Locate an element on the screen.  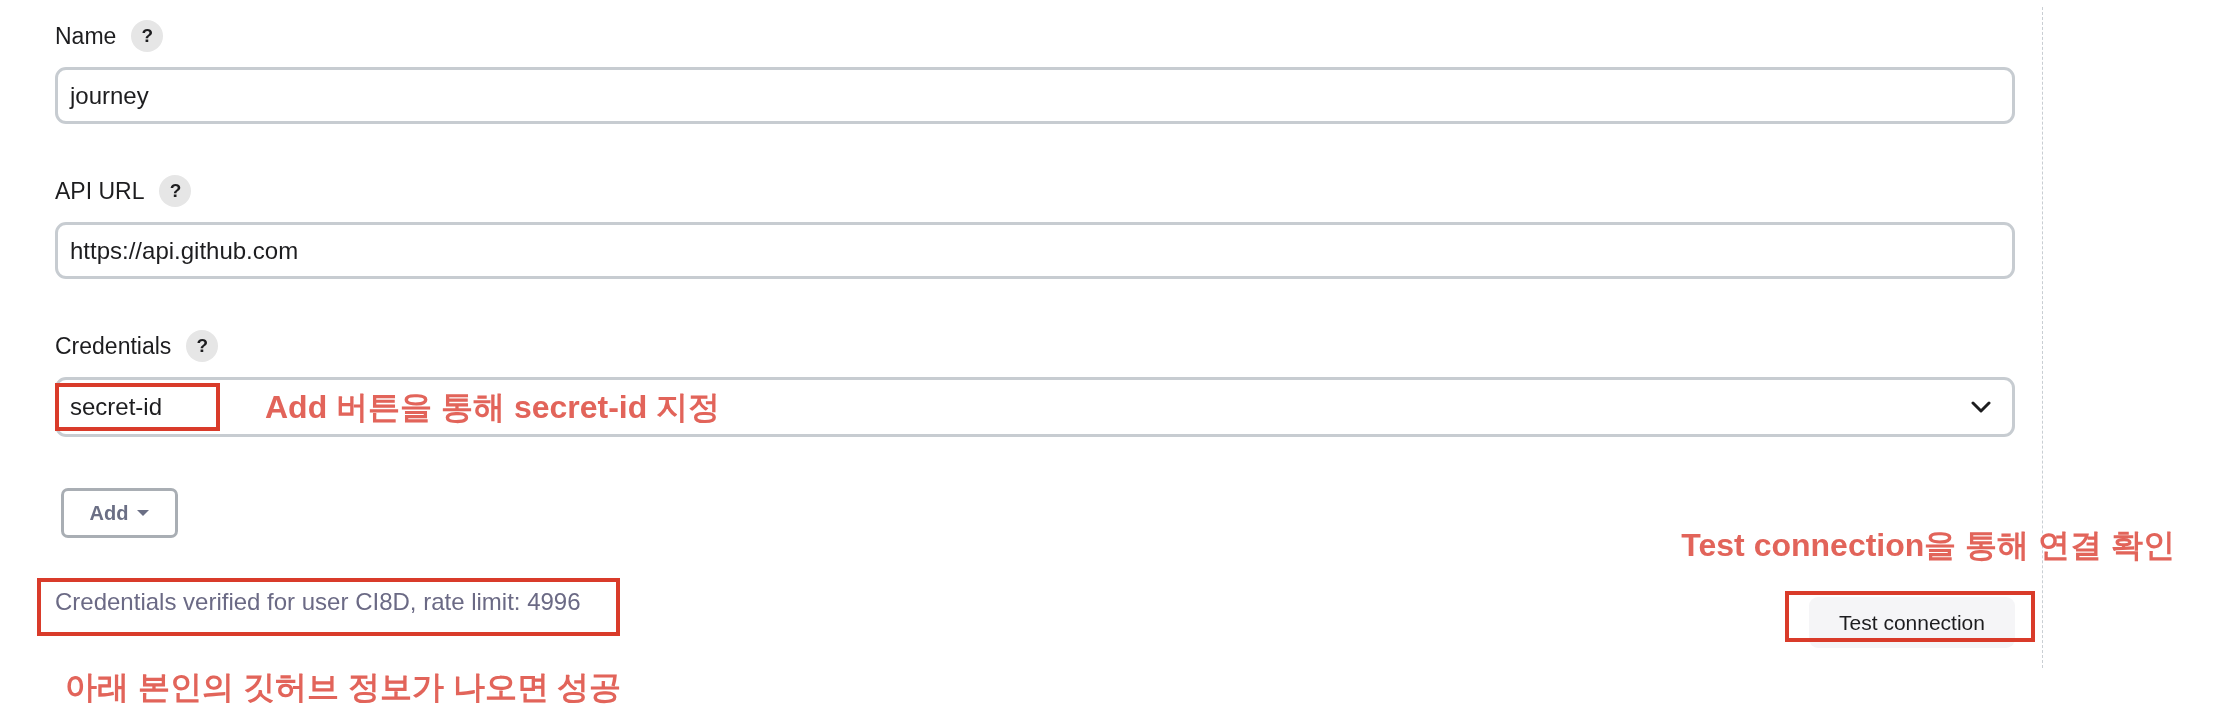
test-connection-button: Test connection is located at coordinates (1912, 622).